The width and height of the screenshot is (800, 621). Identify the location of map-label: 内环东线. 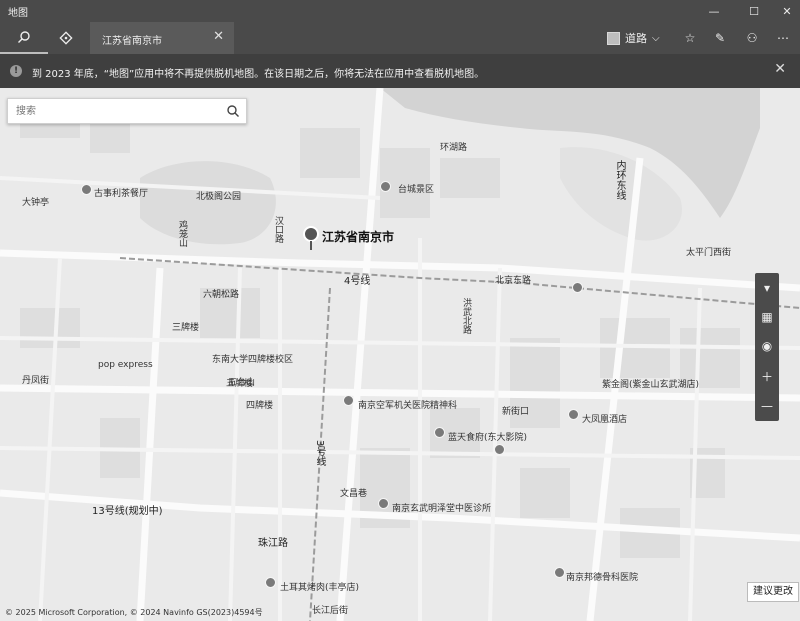
(619, 180).